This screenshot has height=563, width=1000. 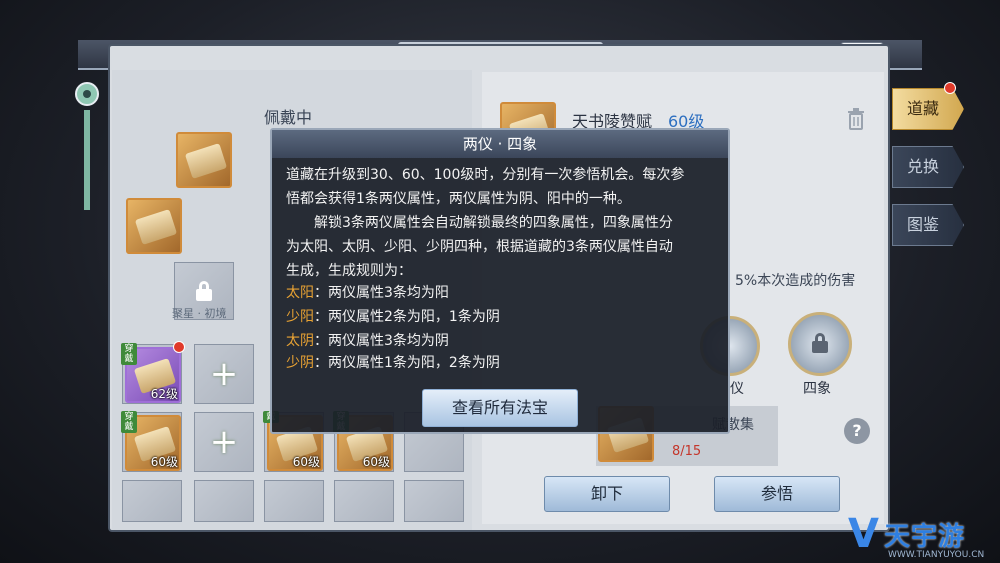 I want to click on rule-row: 太阳：两仪属性3条均为阳, so click(x=367, y=292).